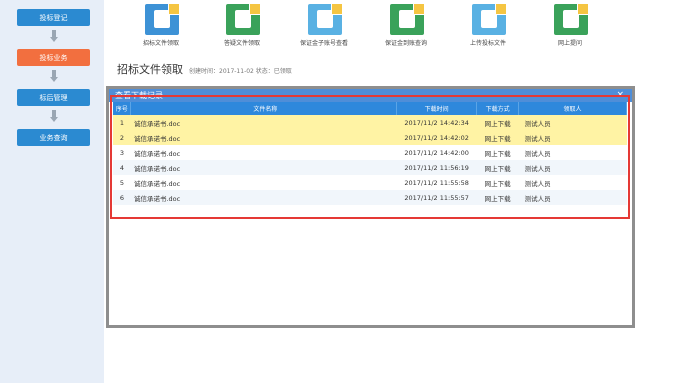  Describe the element at coordinates (569, 43) in the screenshot. I see `tool-label: 网上提问` at that location.